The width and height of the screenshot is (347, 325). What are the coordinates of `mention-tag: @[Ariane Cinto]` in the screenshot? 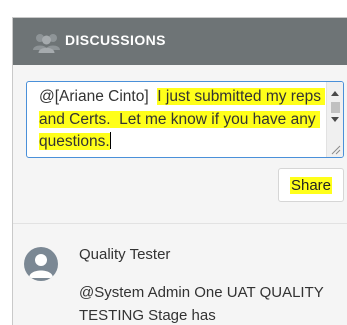 It's located at (94, 96).